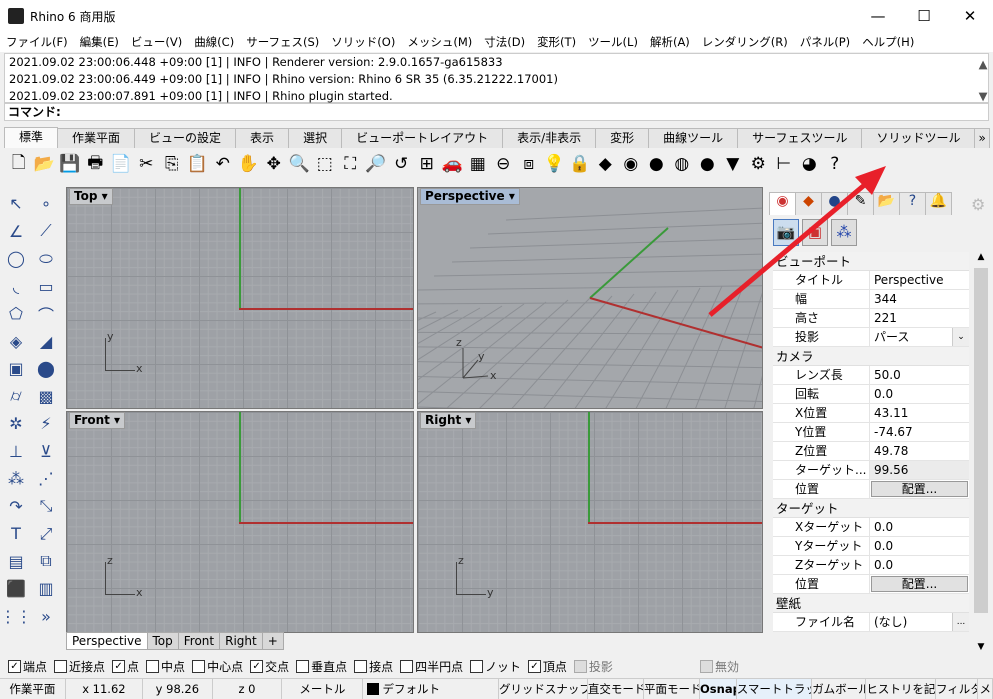 This screenshot has height=699, width=993. What do you see at coordinates (495, 666) in the screenshot?
I see `osnap-9: ノット` at bounding box center [495, 666].